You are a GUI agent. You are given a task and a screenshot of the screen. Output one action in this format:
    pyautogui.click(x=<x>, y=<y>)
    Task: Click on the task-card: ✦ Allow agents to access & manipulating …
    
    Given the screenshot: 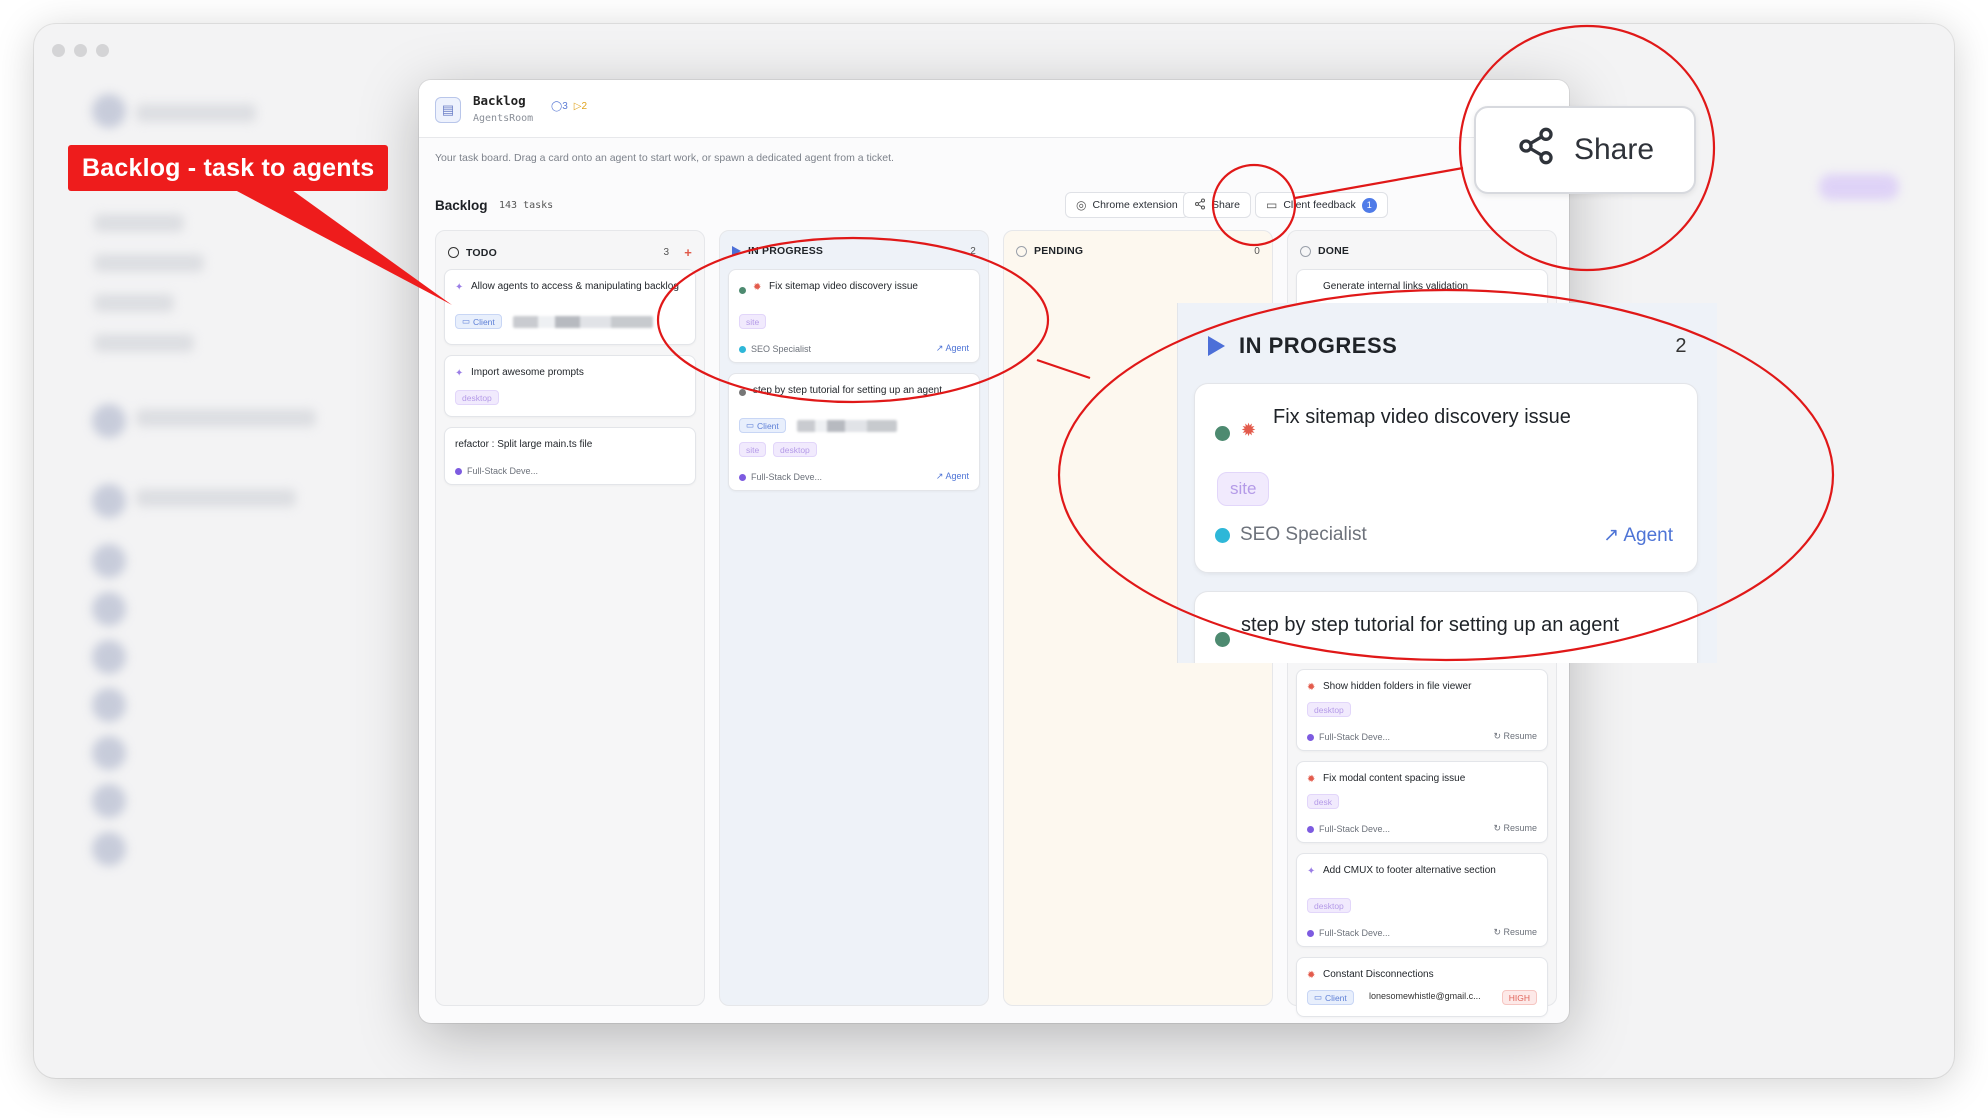 What is the action you would take?
    pyautogui.click(x=570, y=307)
    